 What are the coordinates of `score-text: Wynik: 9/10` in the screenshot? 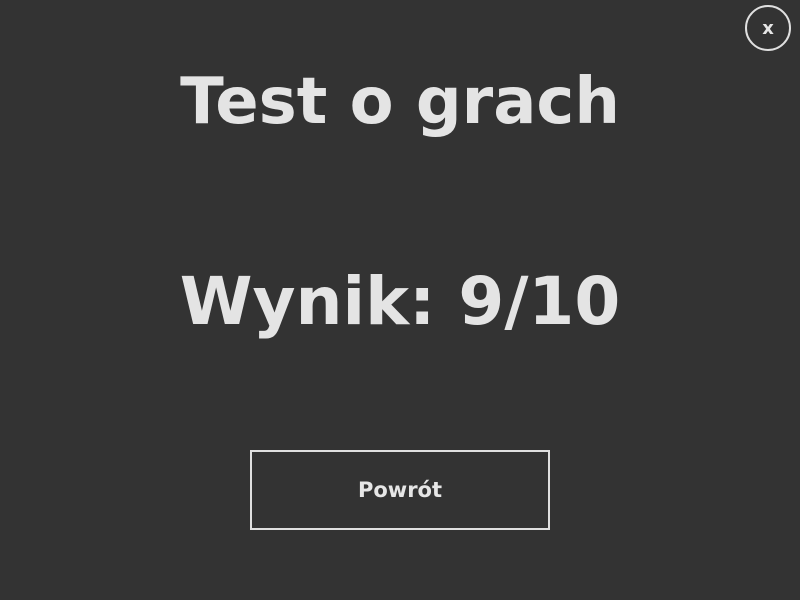 It's located at (400, 301).